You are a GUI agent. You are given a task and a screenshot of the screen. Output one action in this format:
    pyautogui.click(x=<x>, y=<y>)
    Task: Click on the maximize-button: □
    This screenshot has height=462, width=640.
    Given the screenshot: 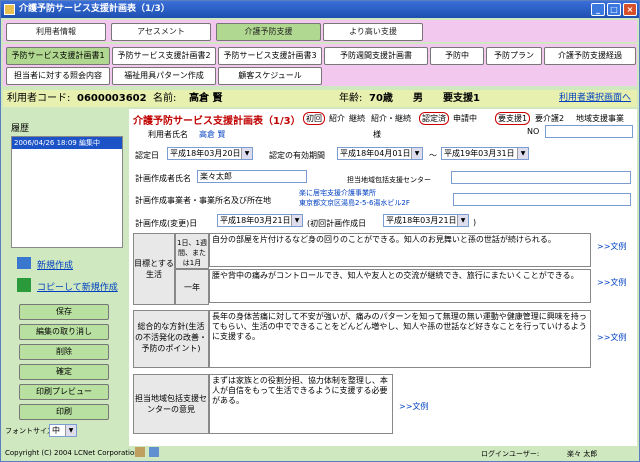 What is the action you would take?
    pyautogui.click(x=614, y=9)
    